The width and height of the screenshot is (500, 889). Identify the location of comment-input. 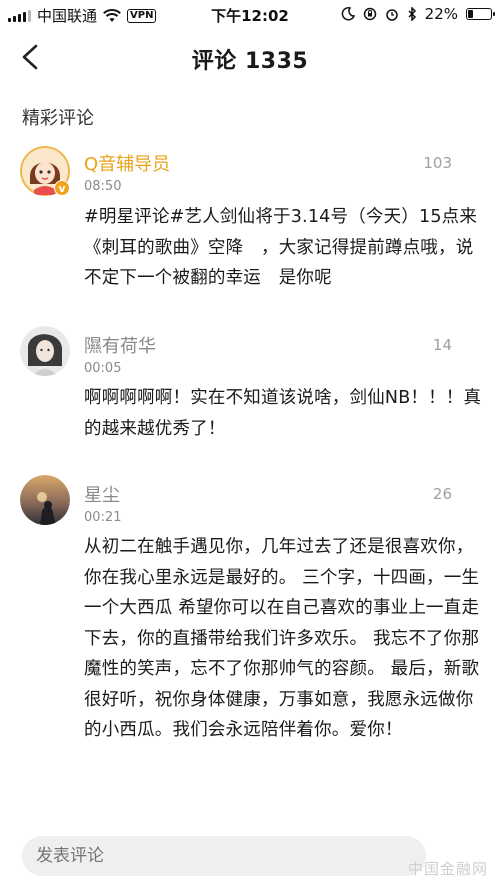
(224, 856).